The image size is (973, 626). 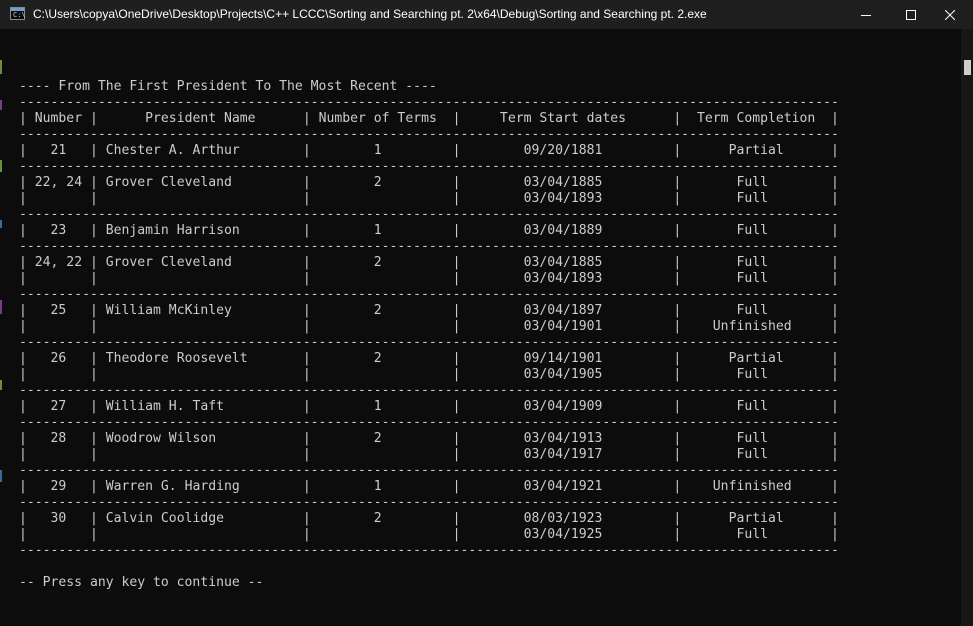 What do you see at coordinates (58, 150) in the screenshot?
I see `president-number: 21` at bounding box center [58, 150].